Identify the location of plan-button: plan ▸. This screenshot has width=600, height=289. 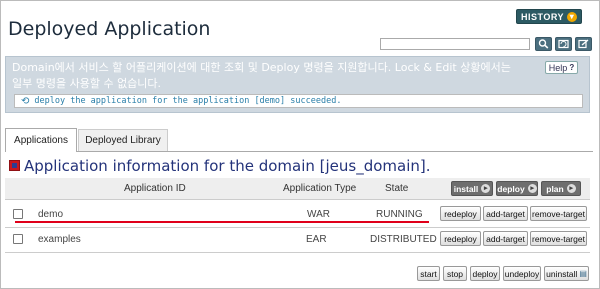
(561, 188).